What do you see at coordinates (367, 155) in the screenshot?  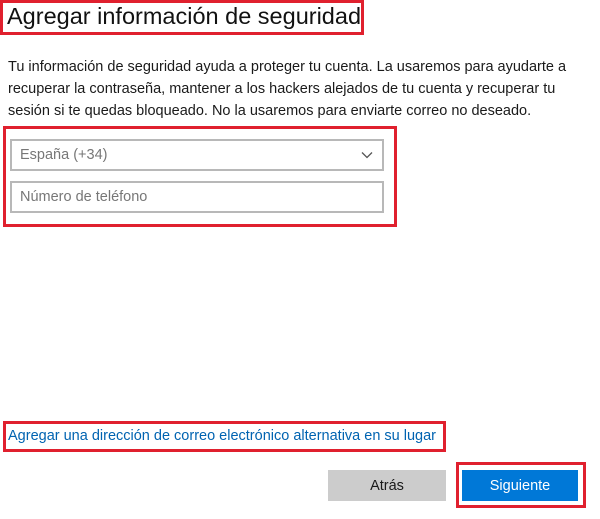 I see `chevron-down-icon` at bounding box center [367, 155].